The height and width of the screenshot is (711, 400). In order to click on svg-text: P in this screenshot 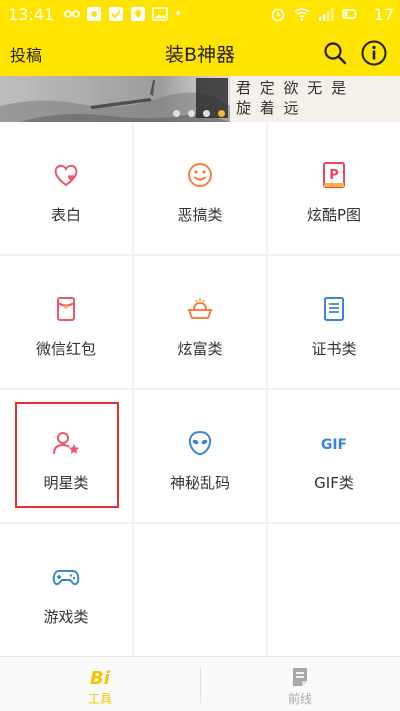, I will do `click(334, 175)`.